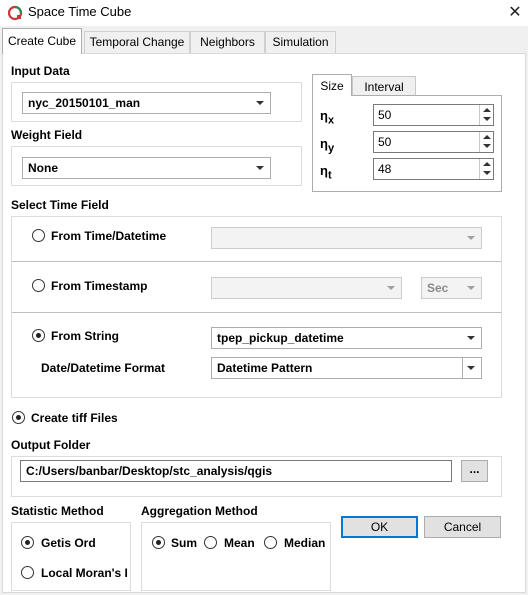 Image resolution: width=528 pixels, height=595 pixels. Describe the element at coordinates (346, 238) in the screenshot. I see `from-time-dropdown` at that location.